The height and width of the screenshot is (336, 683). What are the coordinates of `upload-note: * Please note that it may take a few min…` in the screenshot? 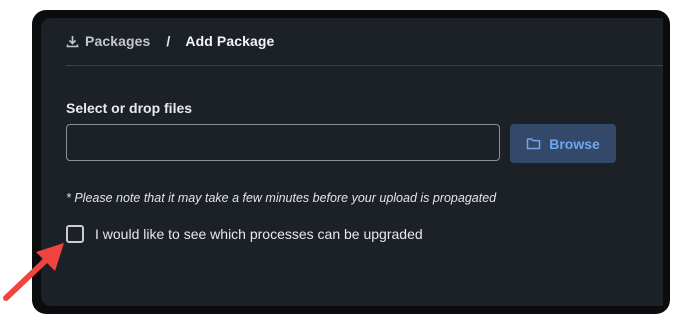 It's located at (281, 198).